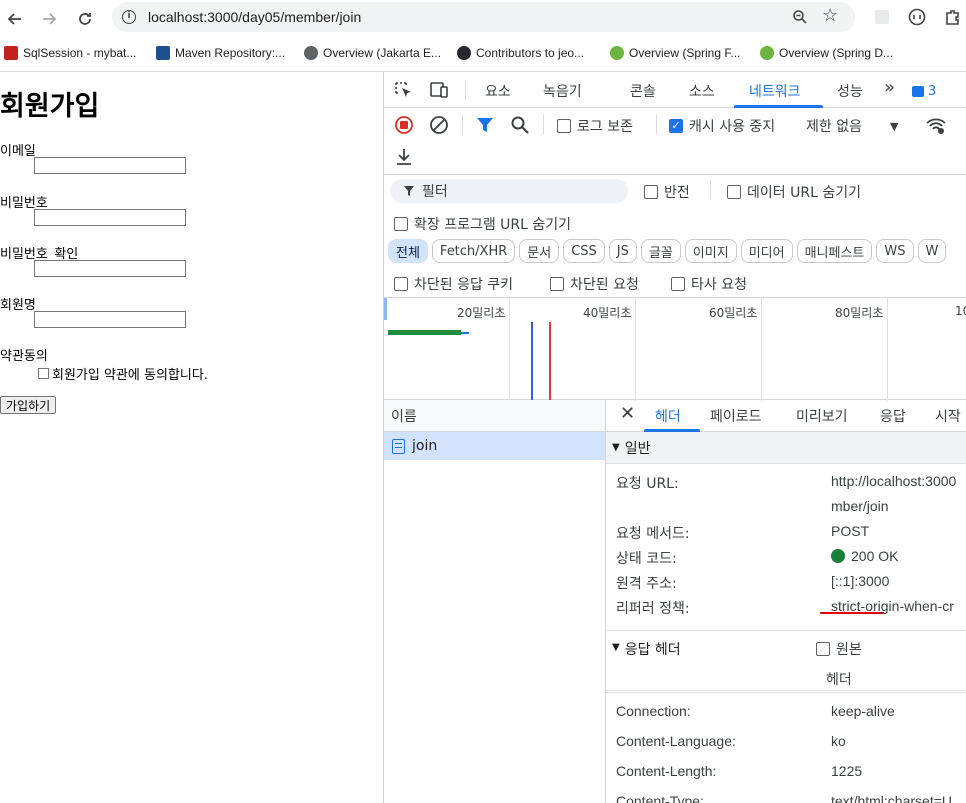  What do you see at coordinates (936, 125) in the screenshot?
I see `network-conditions-icon` at bounding box center [936, 125].